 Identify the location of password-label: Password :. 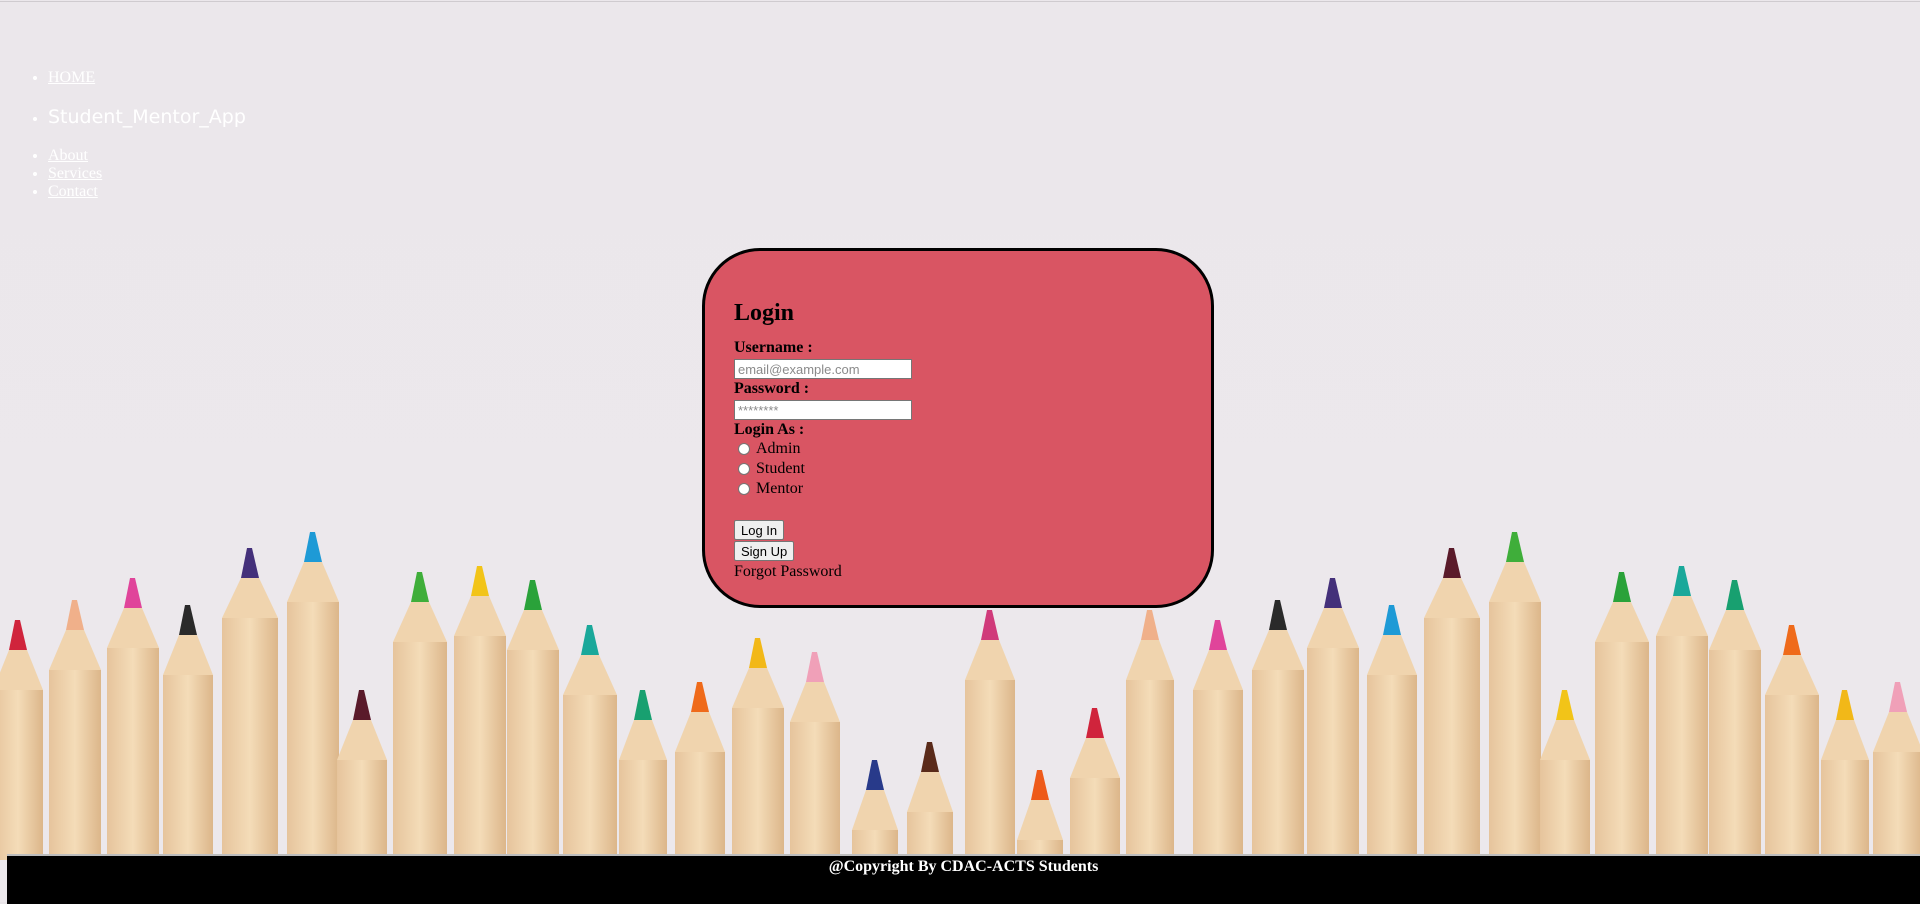
(772, 388).